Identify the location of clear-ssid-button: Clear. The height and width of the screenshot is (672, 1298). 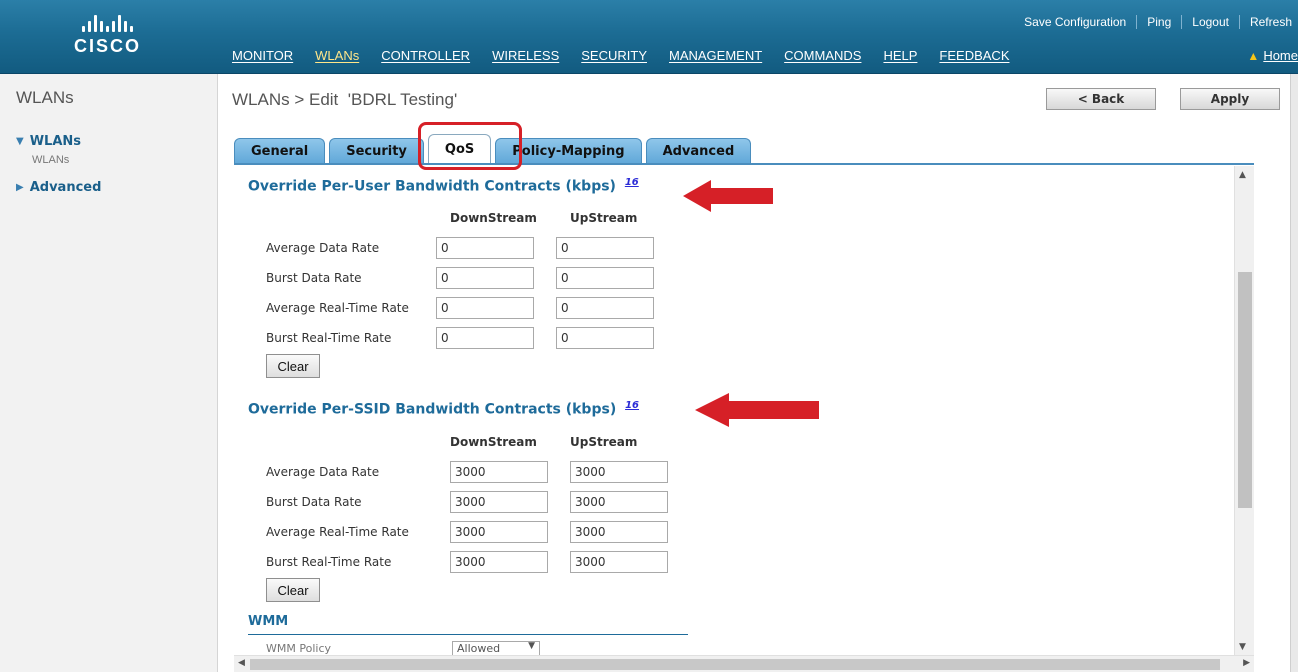
(293, 590).